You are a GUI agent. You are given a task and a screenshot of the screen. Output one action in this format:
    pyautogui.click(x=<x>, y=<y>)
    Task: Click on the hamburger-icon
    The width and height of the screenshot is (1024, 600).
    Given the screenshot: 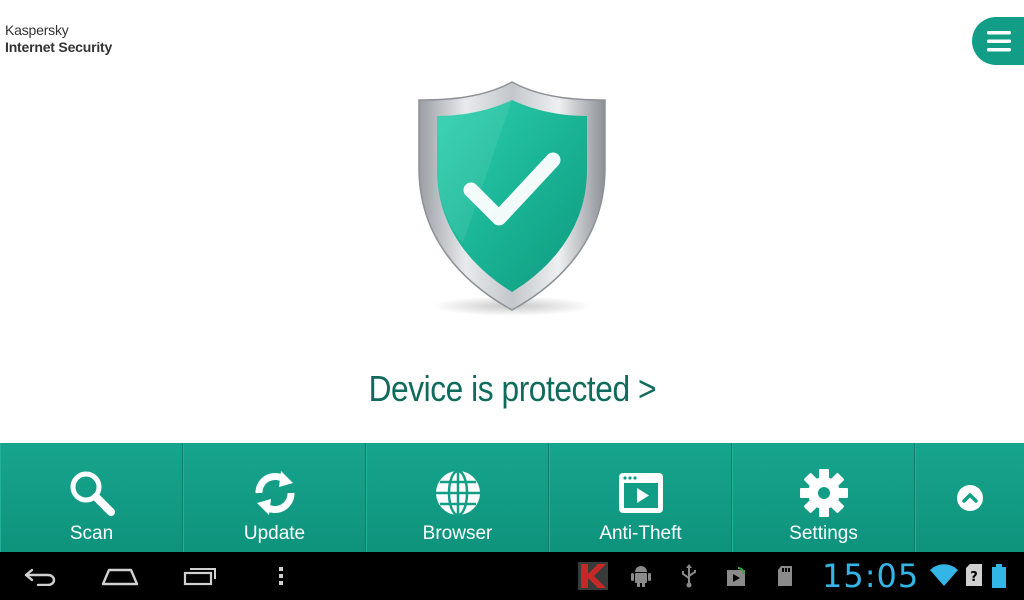 What is the action you would take?
    pyautogui.click(x=999, y=41)
    